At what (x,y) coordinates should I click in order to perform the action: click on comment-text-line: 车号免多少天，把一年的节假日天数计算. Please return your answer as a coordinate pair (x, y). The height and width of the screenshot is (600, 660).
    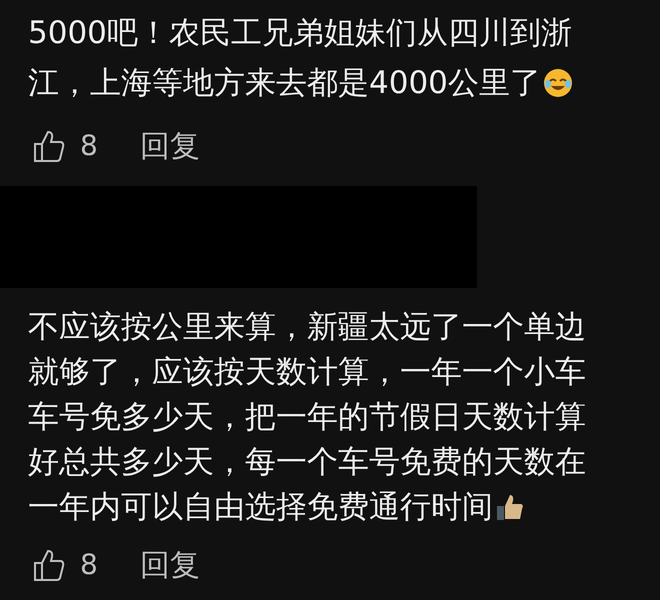
    Looking at the image, I should click on (307, 417).